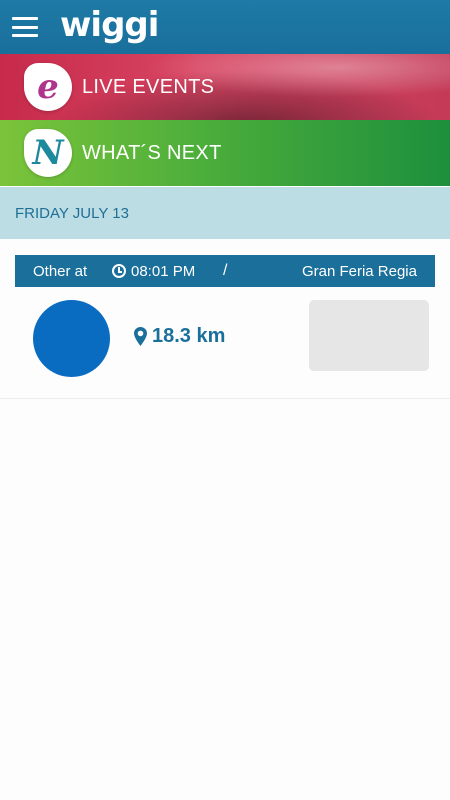  What do you see at coordinates (152, 152) in the screenshot?
I see `whats-next-label: WHAT´S NEXT` at bounding box center [152, 152].